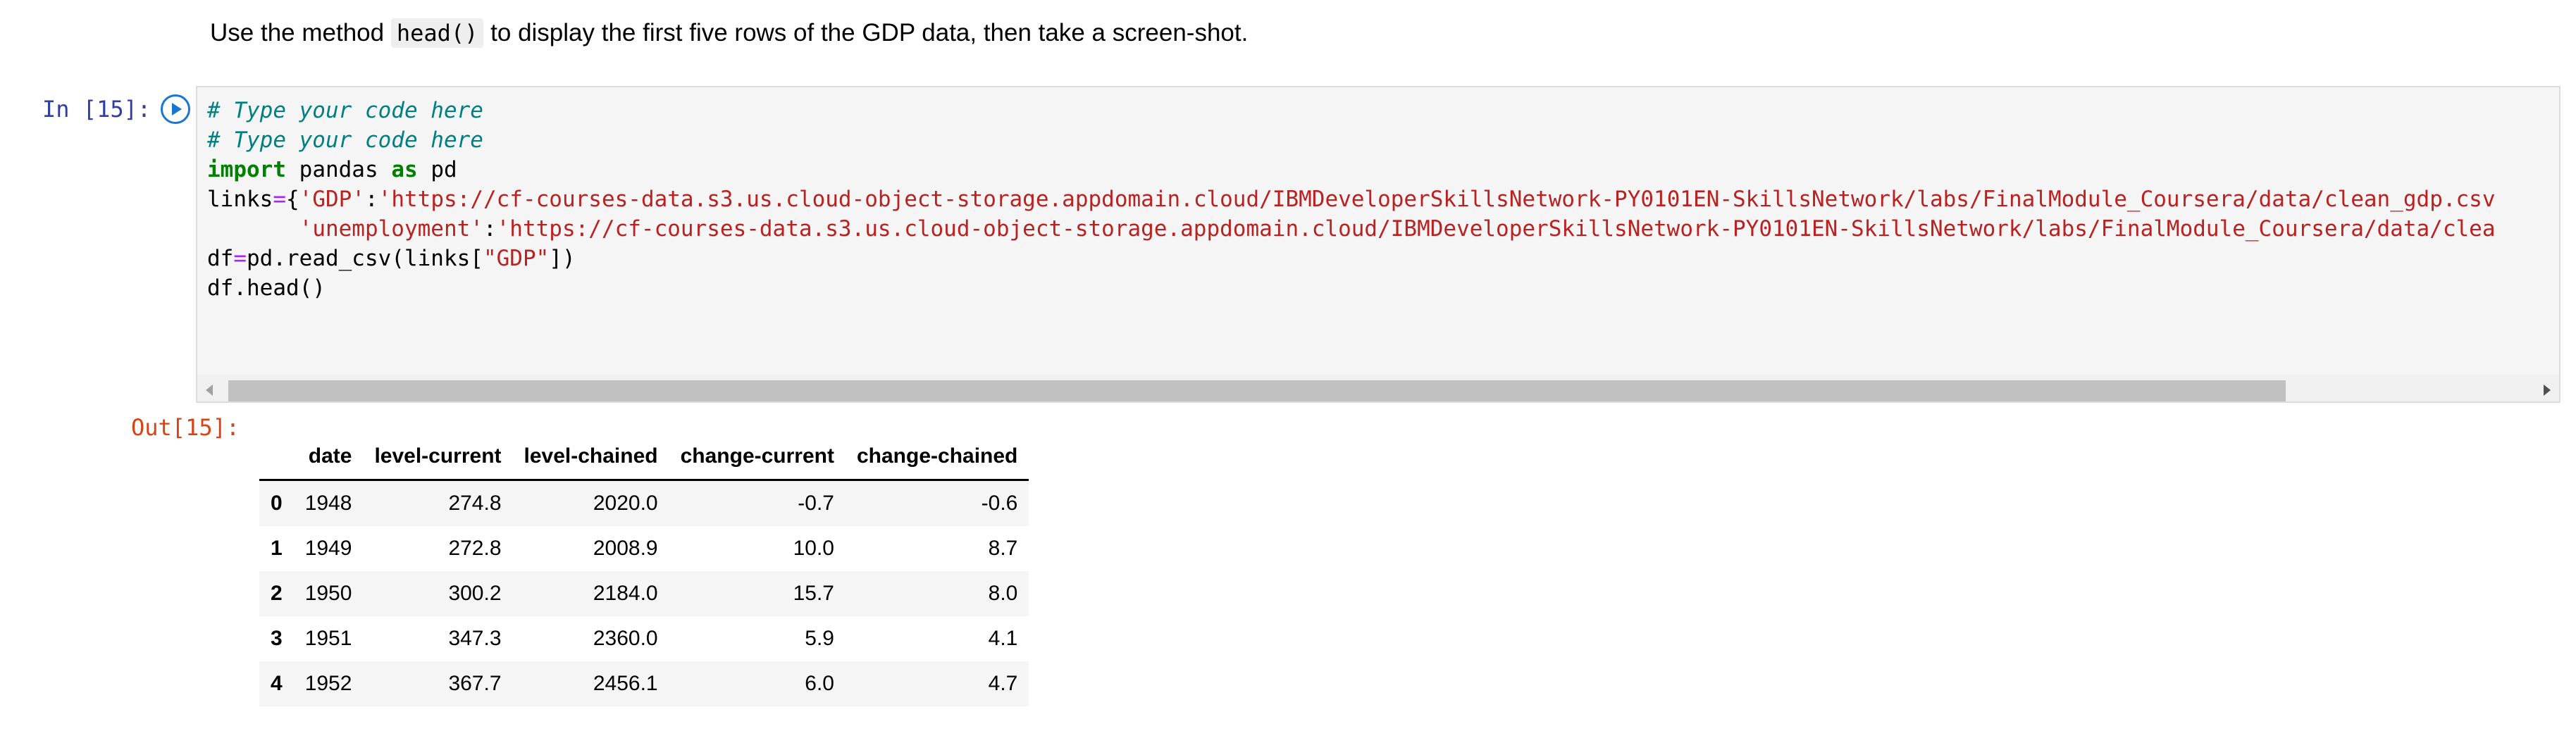  Describe the element at coordinates (816, 503) in the screenshot. I see `table-cell: -0.7` at that location.